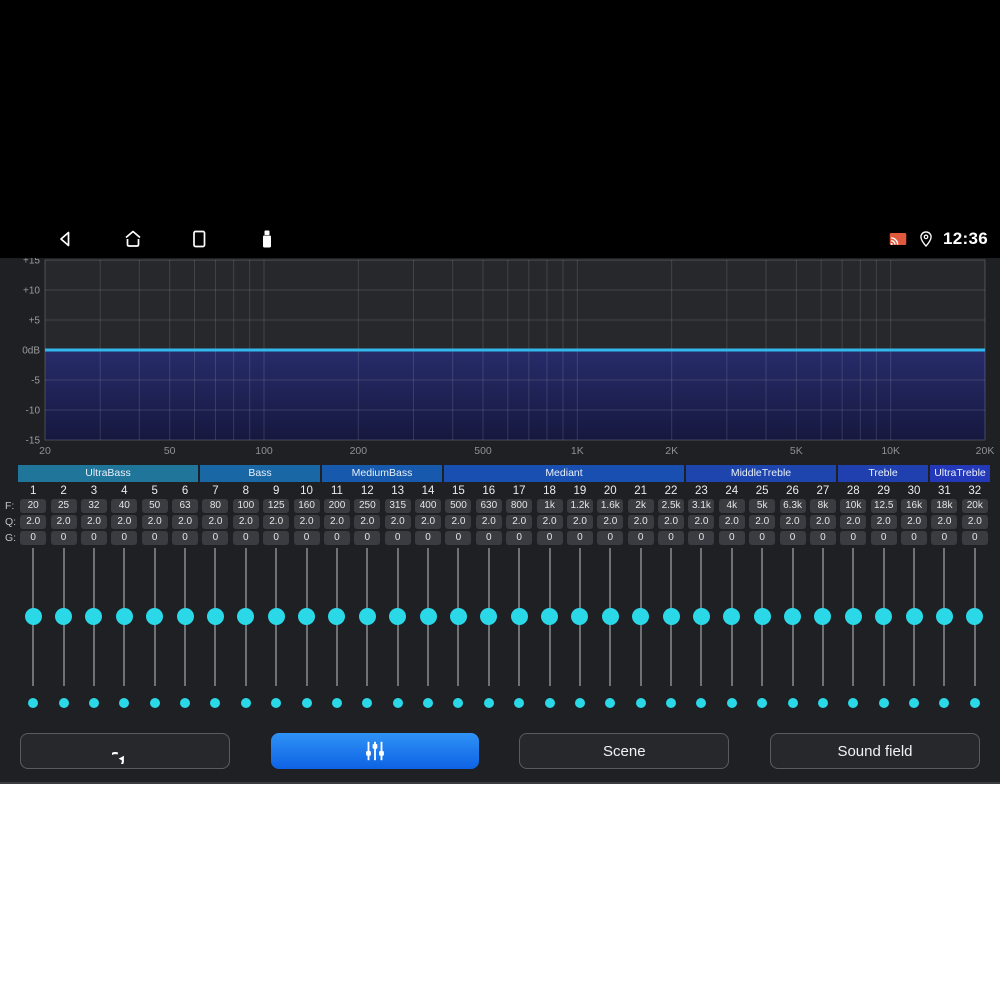 The width and height of the screenshot is (1000, 1000). Describe the element at coordinates (199, 239) in the screenshot. I see `recents-icon` at that location.